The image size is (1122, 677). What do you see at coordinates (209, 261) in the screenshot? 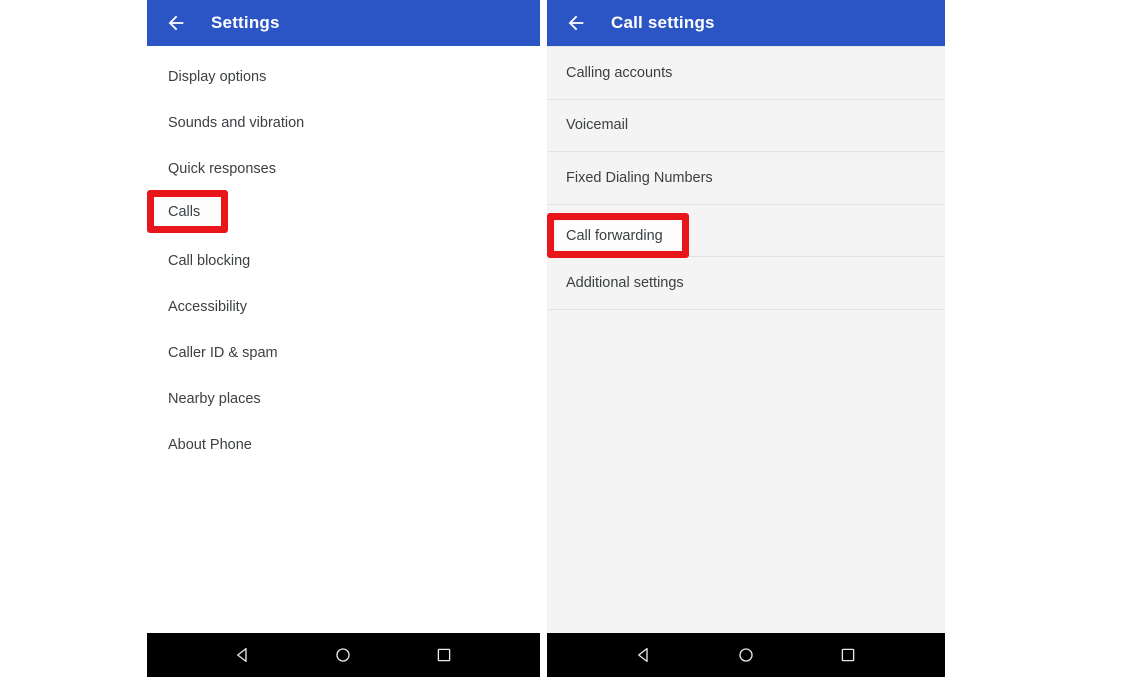
I see `settings-item-label: Call blocking` at bounding box center [209, 261].